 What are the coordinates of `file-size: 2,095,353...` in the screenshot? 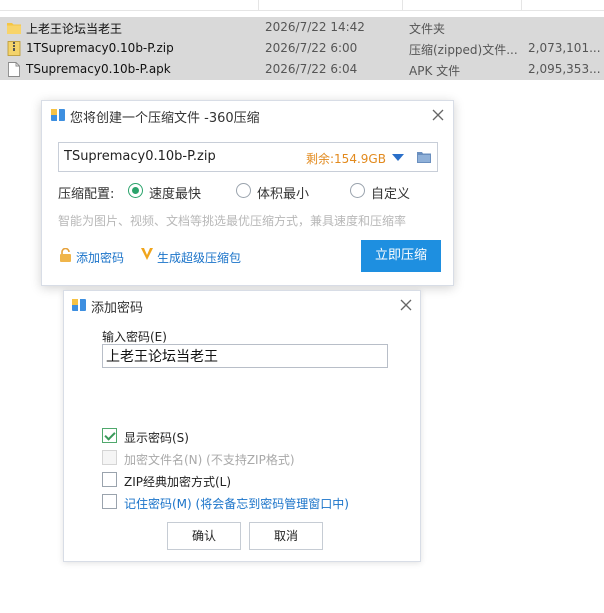 It's located at (564, 69).